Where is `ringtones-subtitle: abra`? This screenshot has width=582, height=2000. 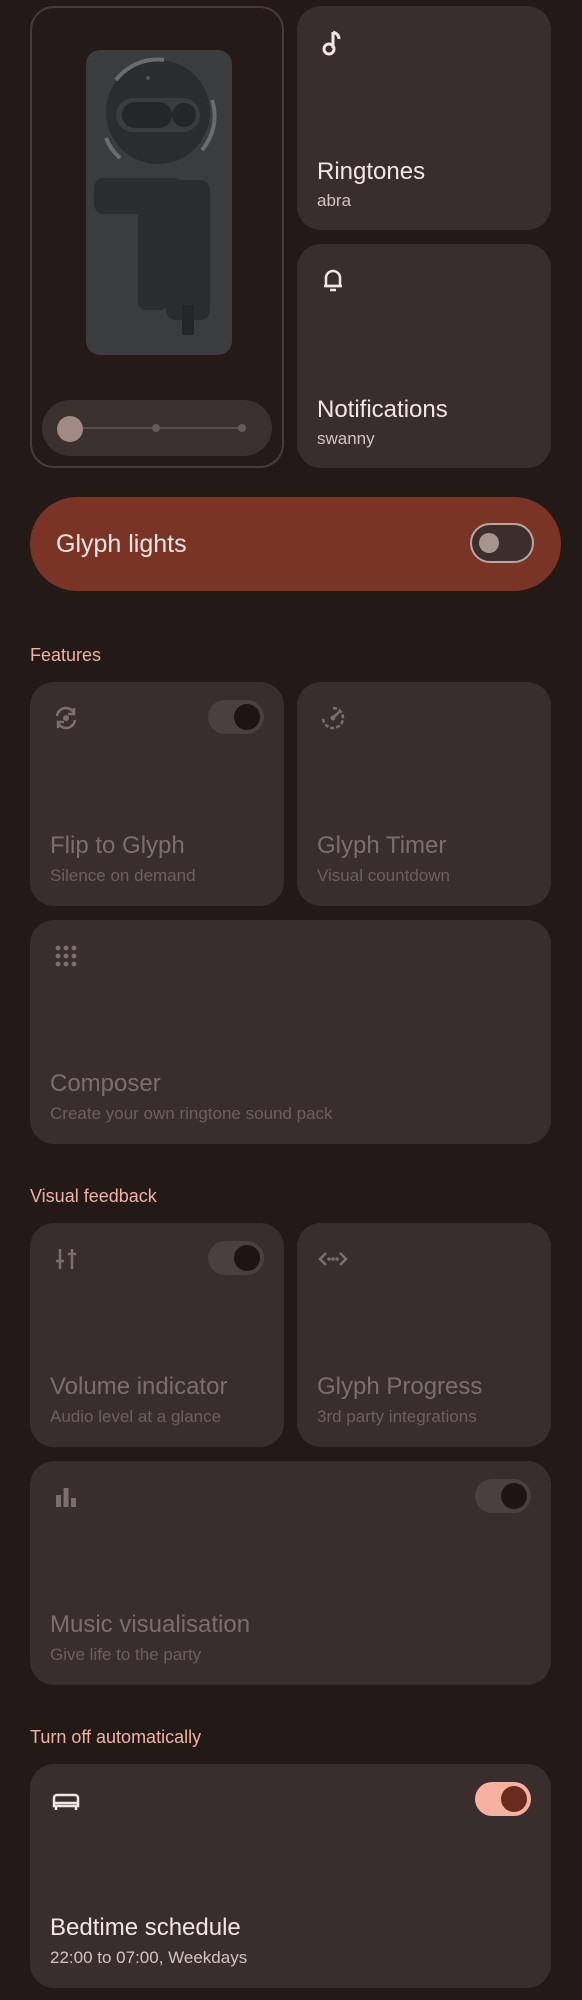 ringtones-subtitle: abra is located at coordinates (334, 200).